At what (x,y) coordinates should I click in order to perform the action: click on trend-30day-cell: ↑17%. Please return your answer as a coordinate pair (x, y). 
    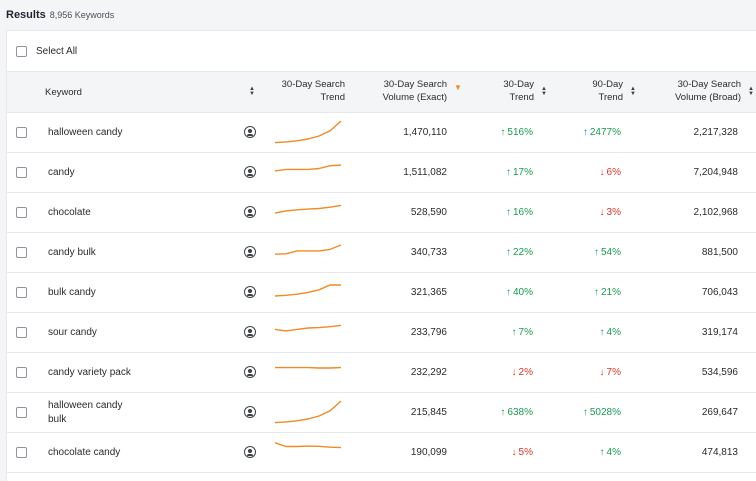
    Looking at the image, I should click on (500, 172).